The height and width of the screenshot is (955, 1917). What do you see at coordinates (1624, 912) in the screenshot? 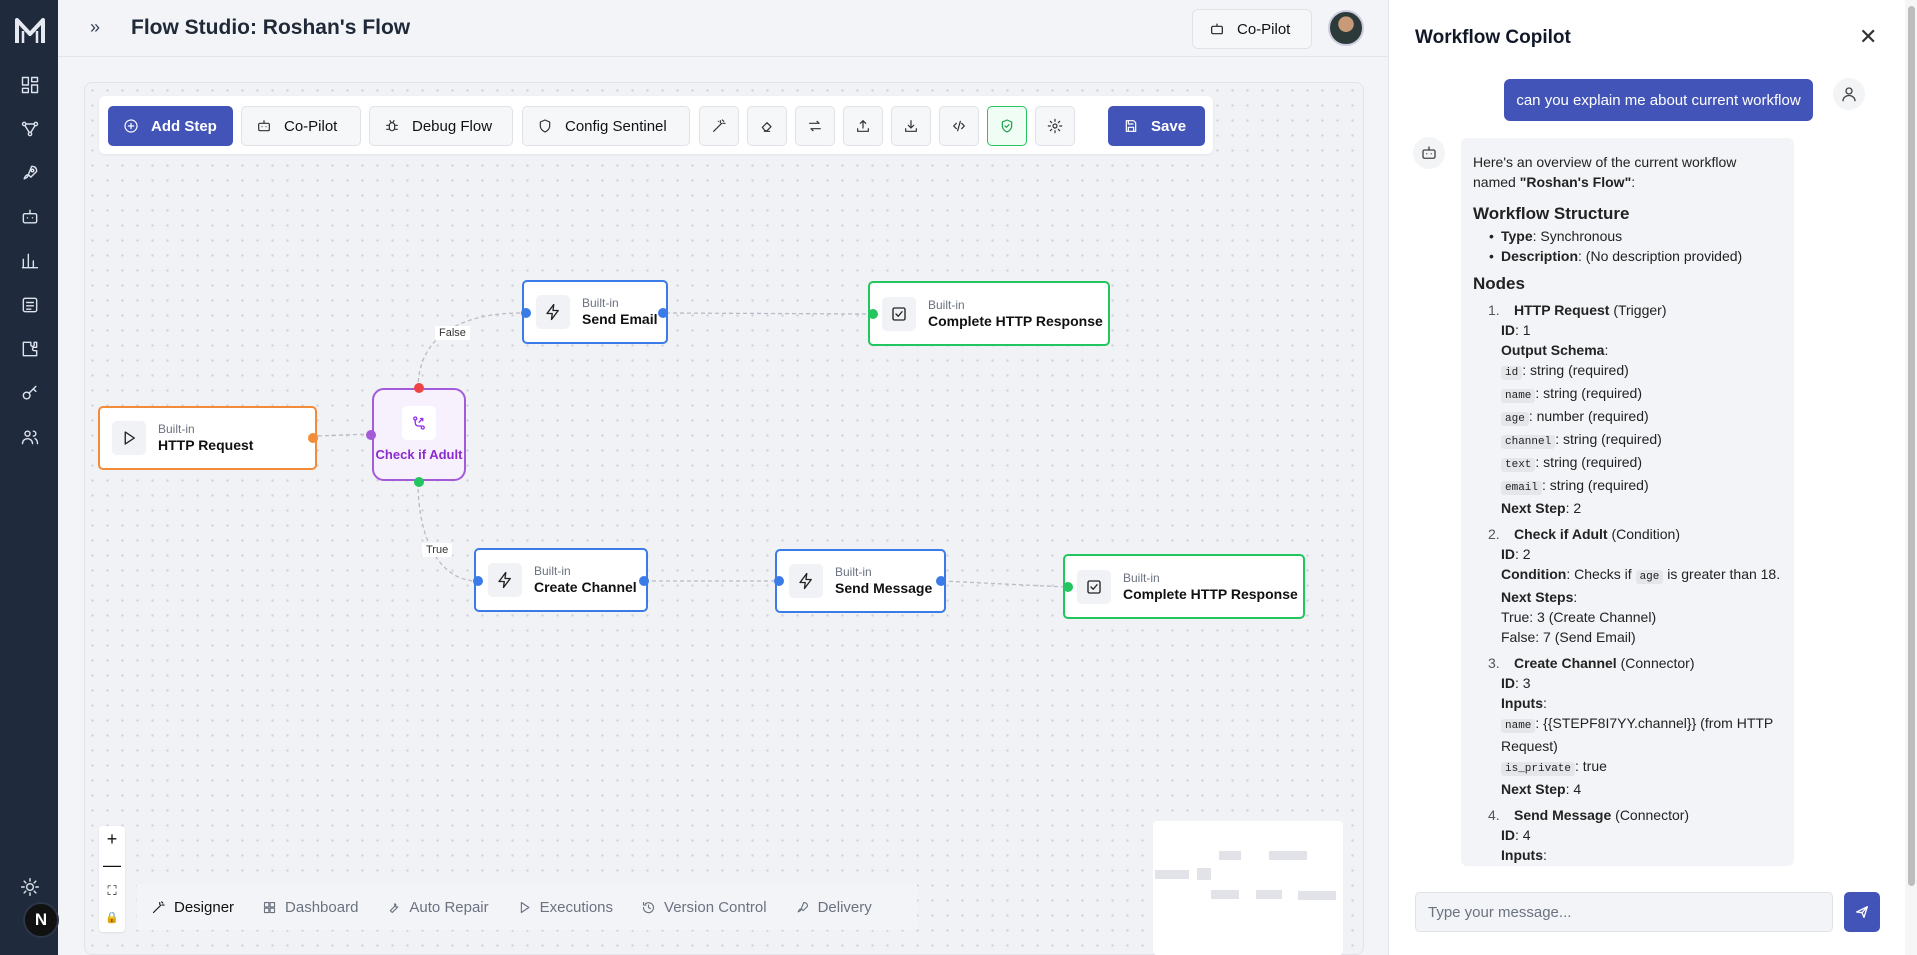
I see `message-input` at bounding box center [1624, 912].